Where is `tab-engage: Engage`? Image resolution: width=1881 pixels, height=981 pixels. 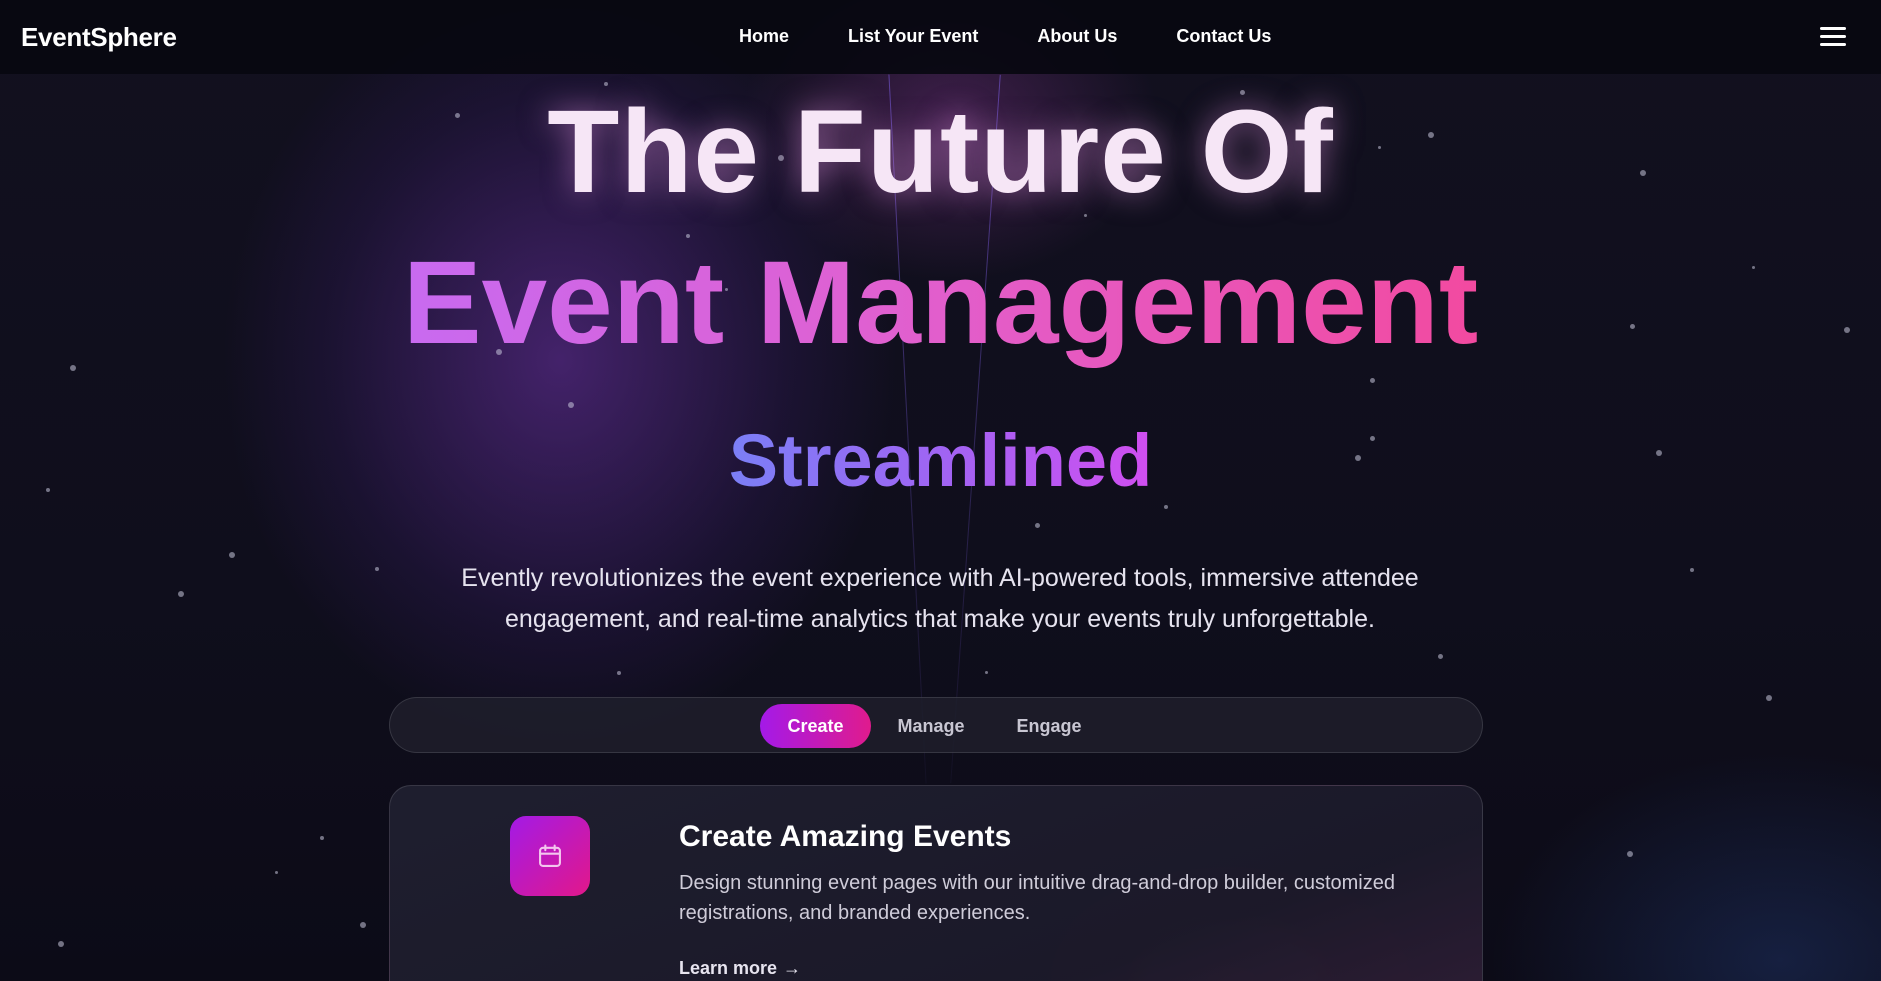
tab-engage: Engage is located at coordinates (1049, 726).